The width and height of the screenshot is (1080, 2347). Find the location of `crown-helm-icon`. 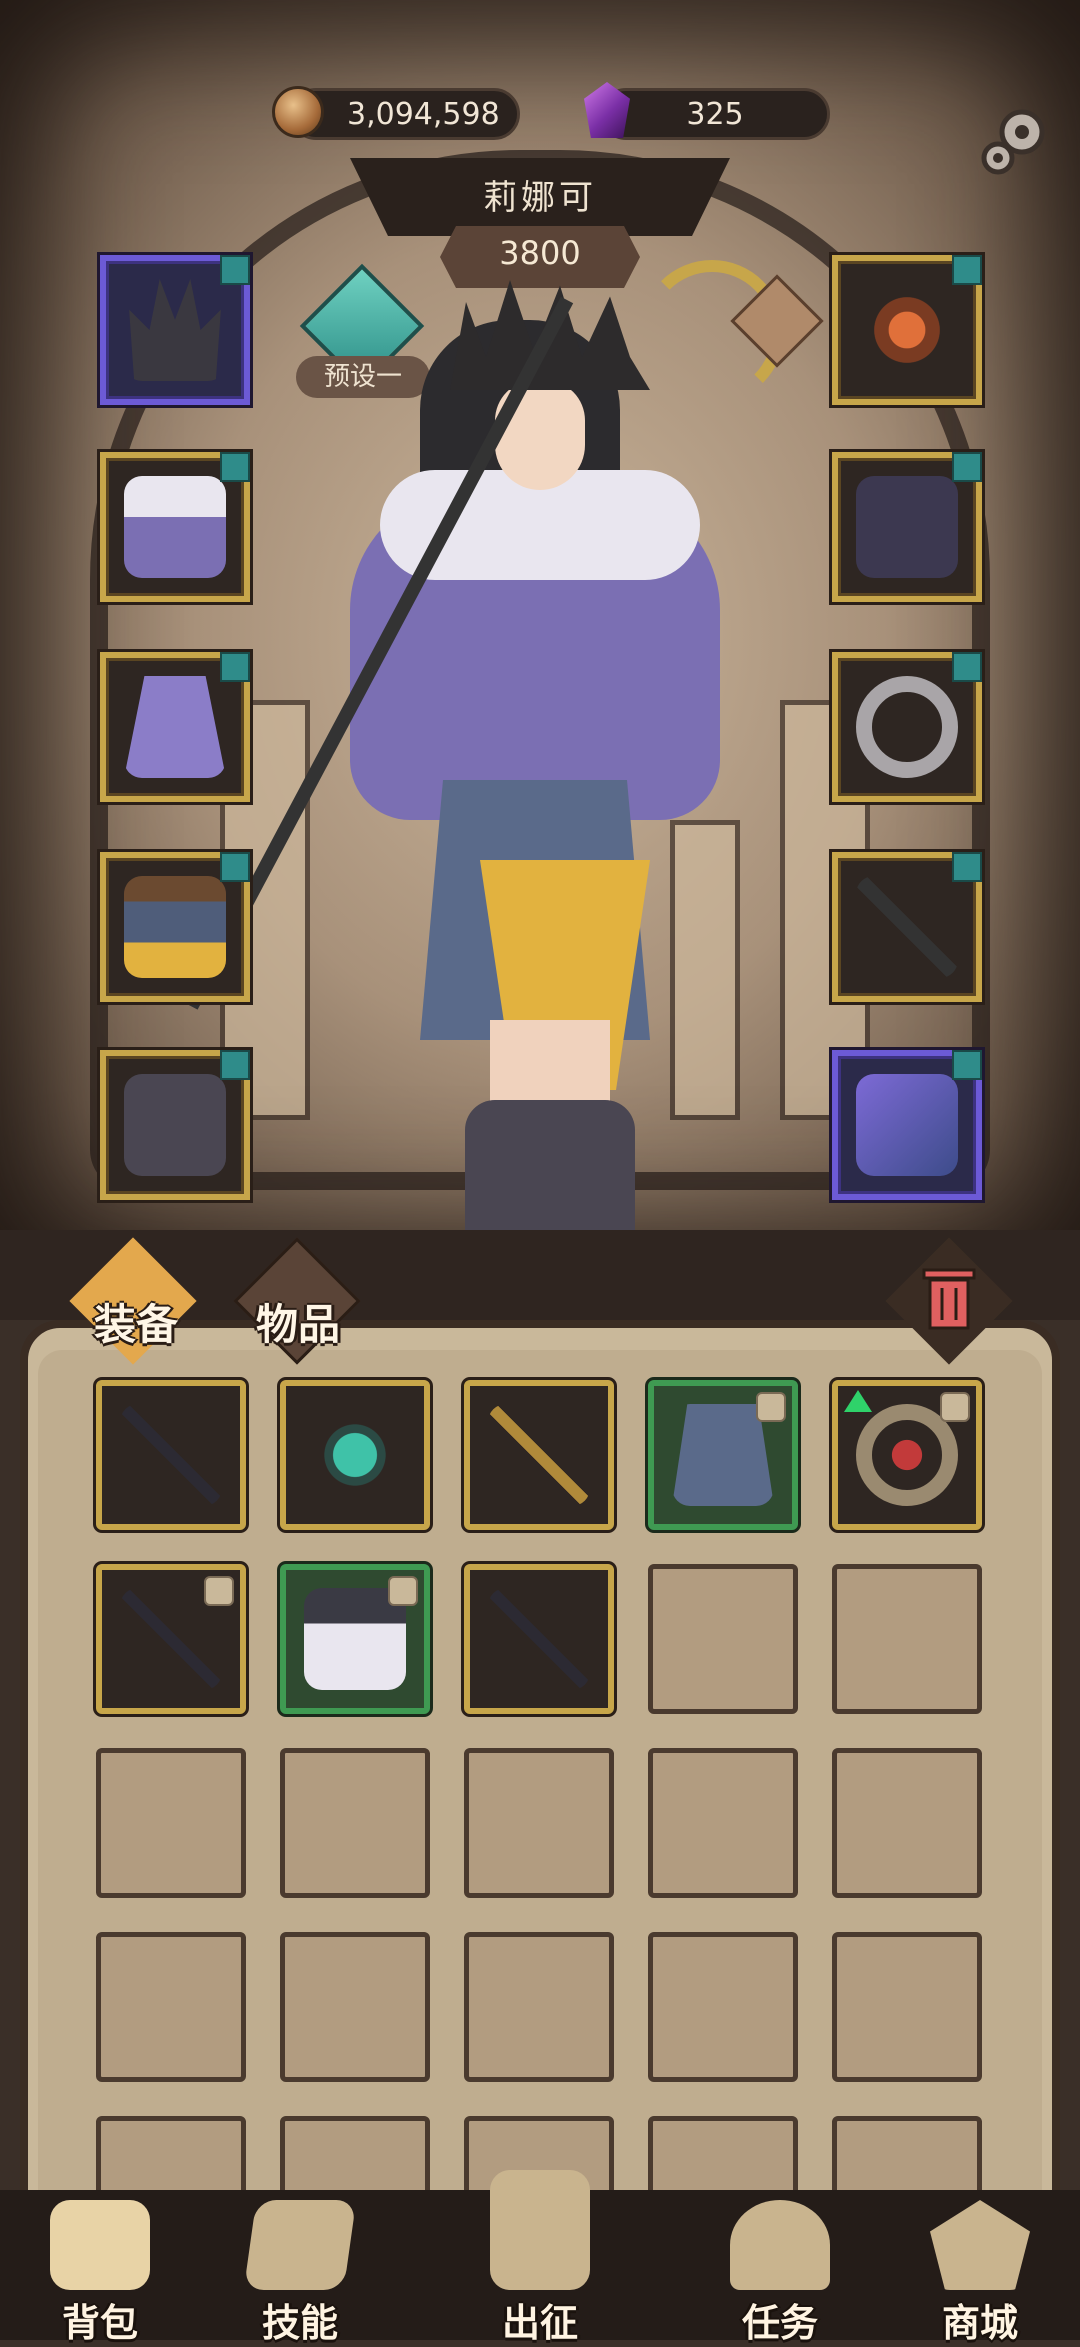

crown-helm-icon is located at coordinates (175, 330).